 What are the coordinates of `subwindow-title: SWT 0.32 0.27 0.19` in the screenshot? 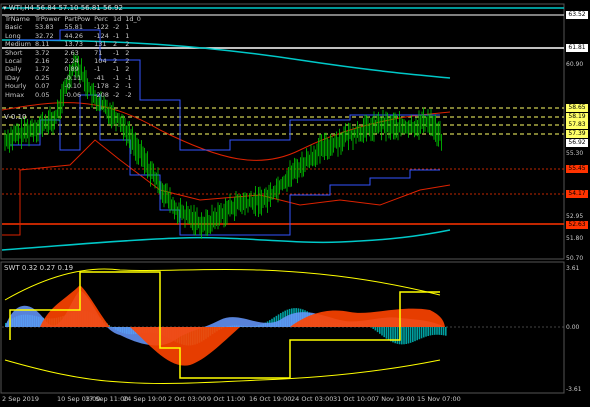 It's located at (39, 268).